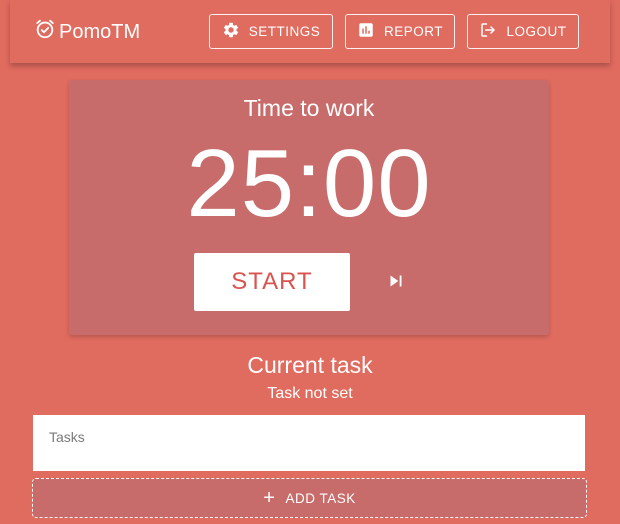 The image size is (620, 524). What do you see at coordinates (231, 31) in the screenshot?
I see `gear-icon` at bounding box center [231, 31].